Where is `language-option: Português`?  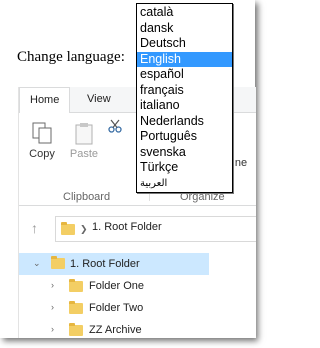 language-option: Português is located at coordinates (184, 137).